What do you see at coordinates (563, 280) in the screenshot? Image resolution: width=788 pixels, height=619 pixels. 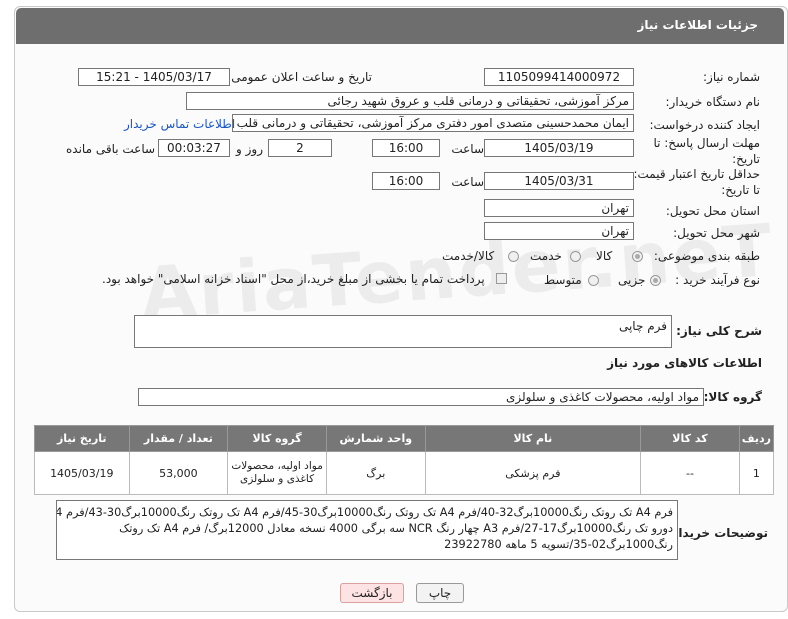 I see `process-medium-label: متوسط` at bounding box center [563, 280].